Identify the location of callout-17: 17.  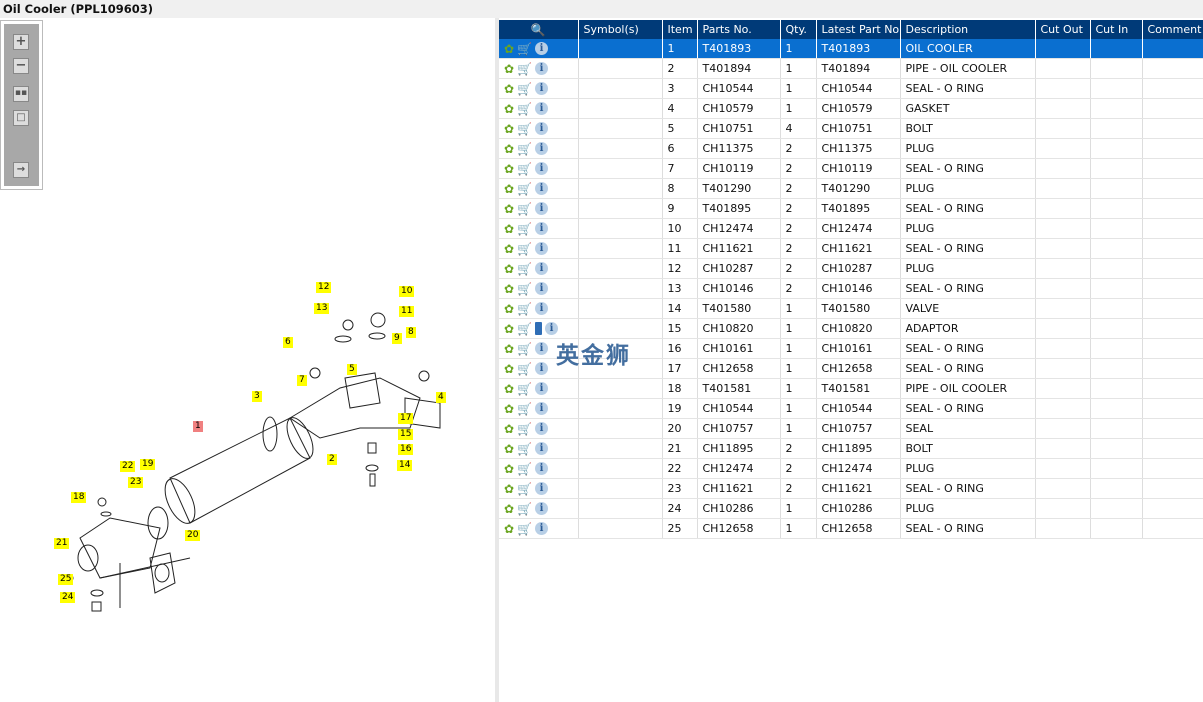
(406, 418).